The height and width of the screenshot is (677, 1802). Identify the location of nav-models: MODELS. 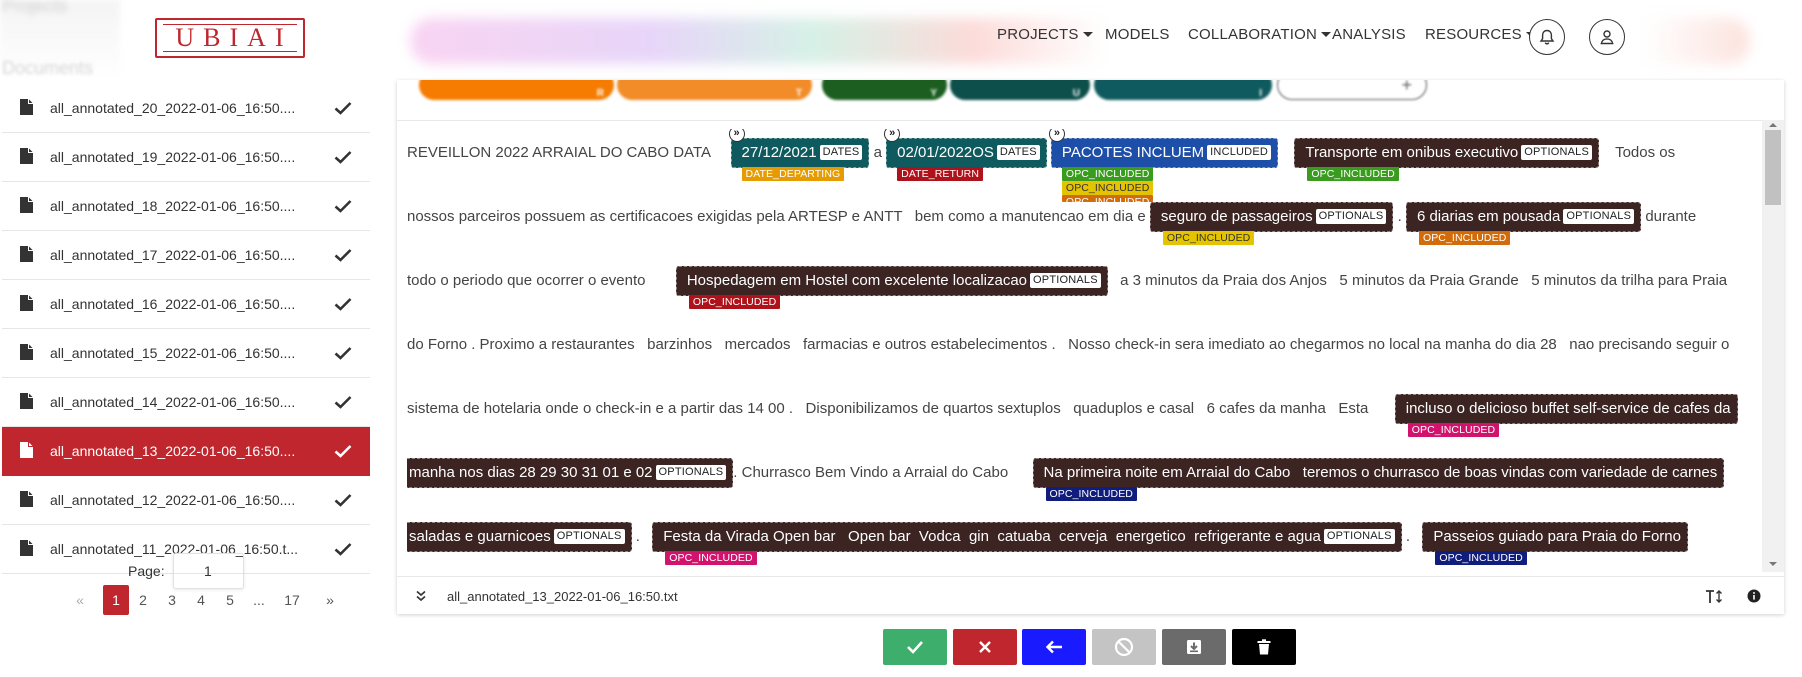
(1137, 34).